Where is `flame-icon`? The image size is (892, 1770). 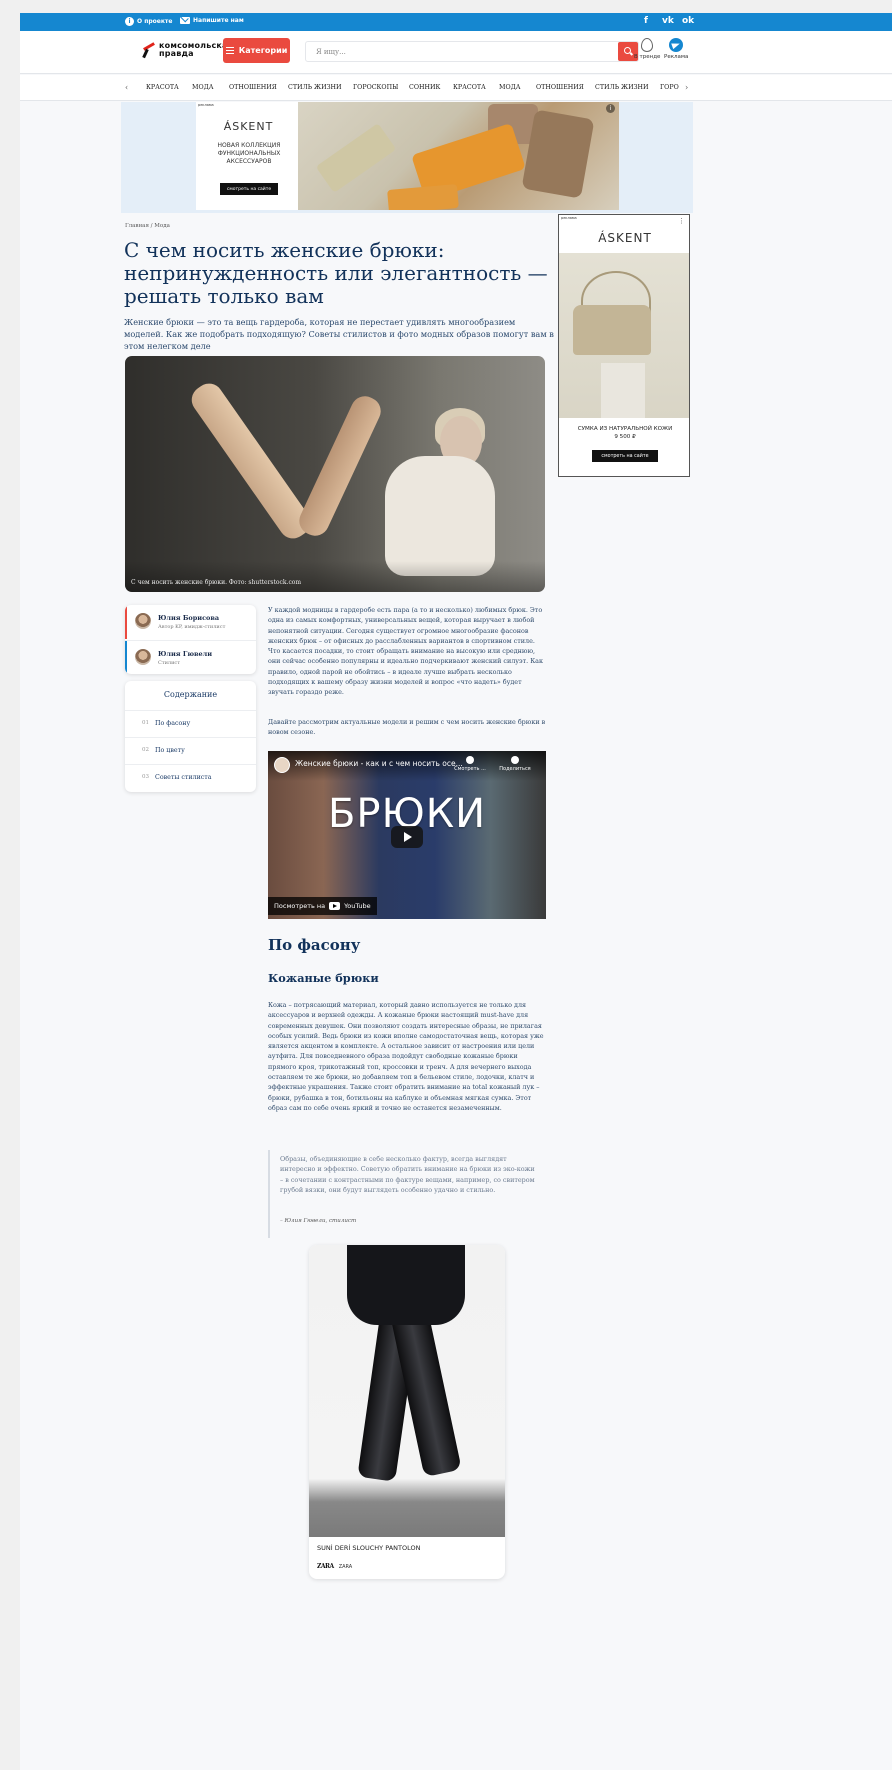 flame-icon is located at coordinates (647, 45).